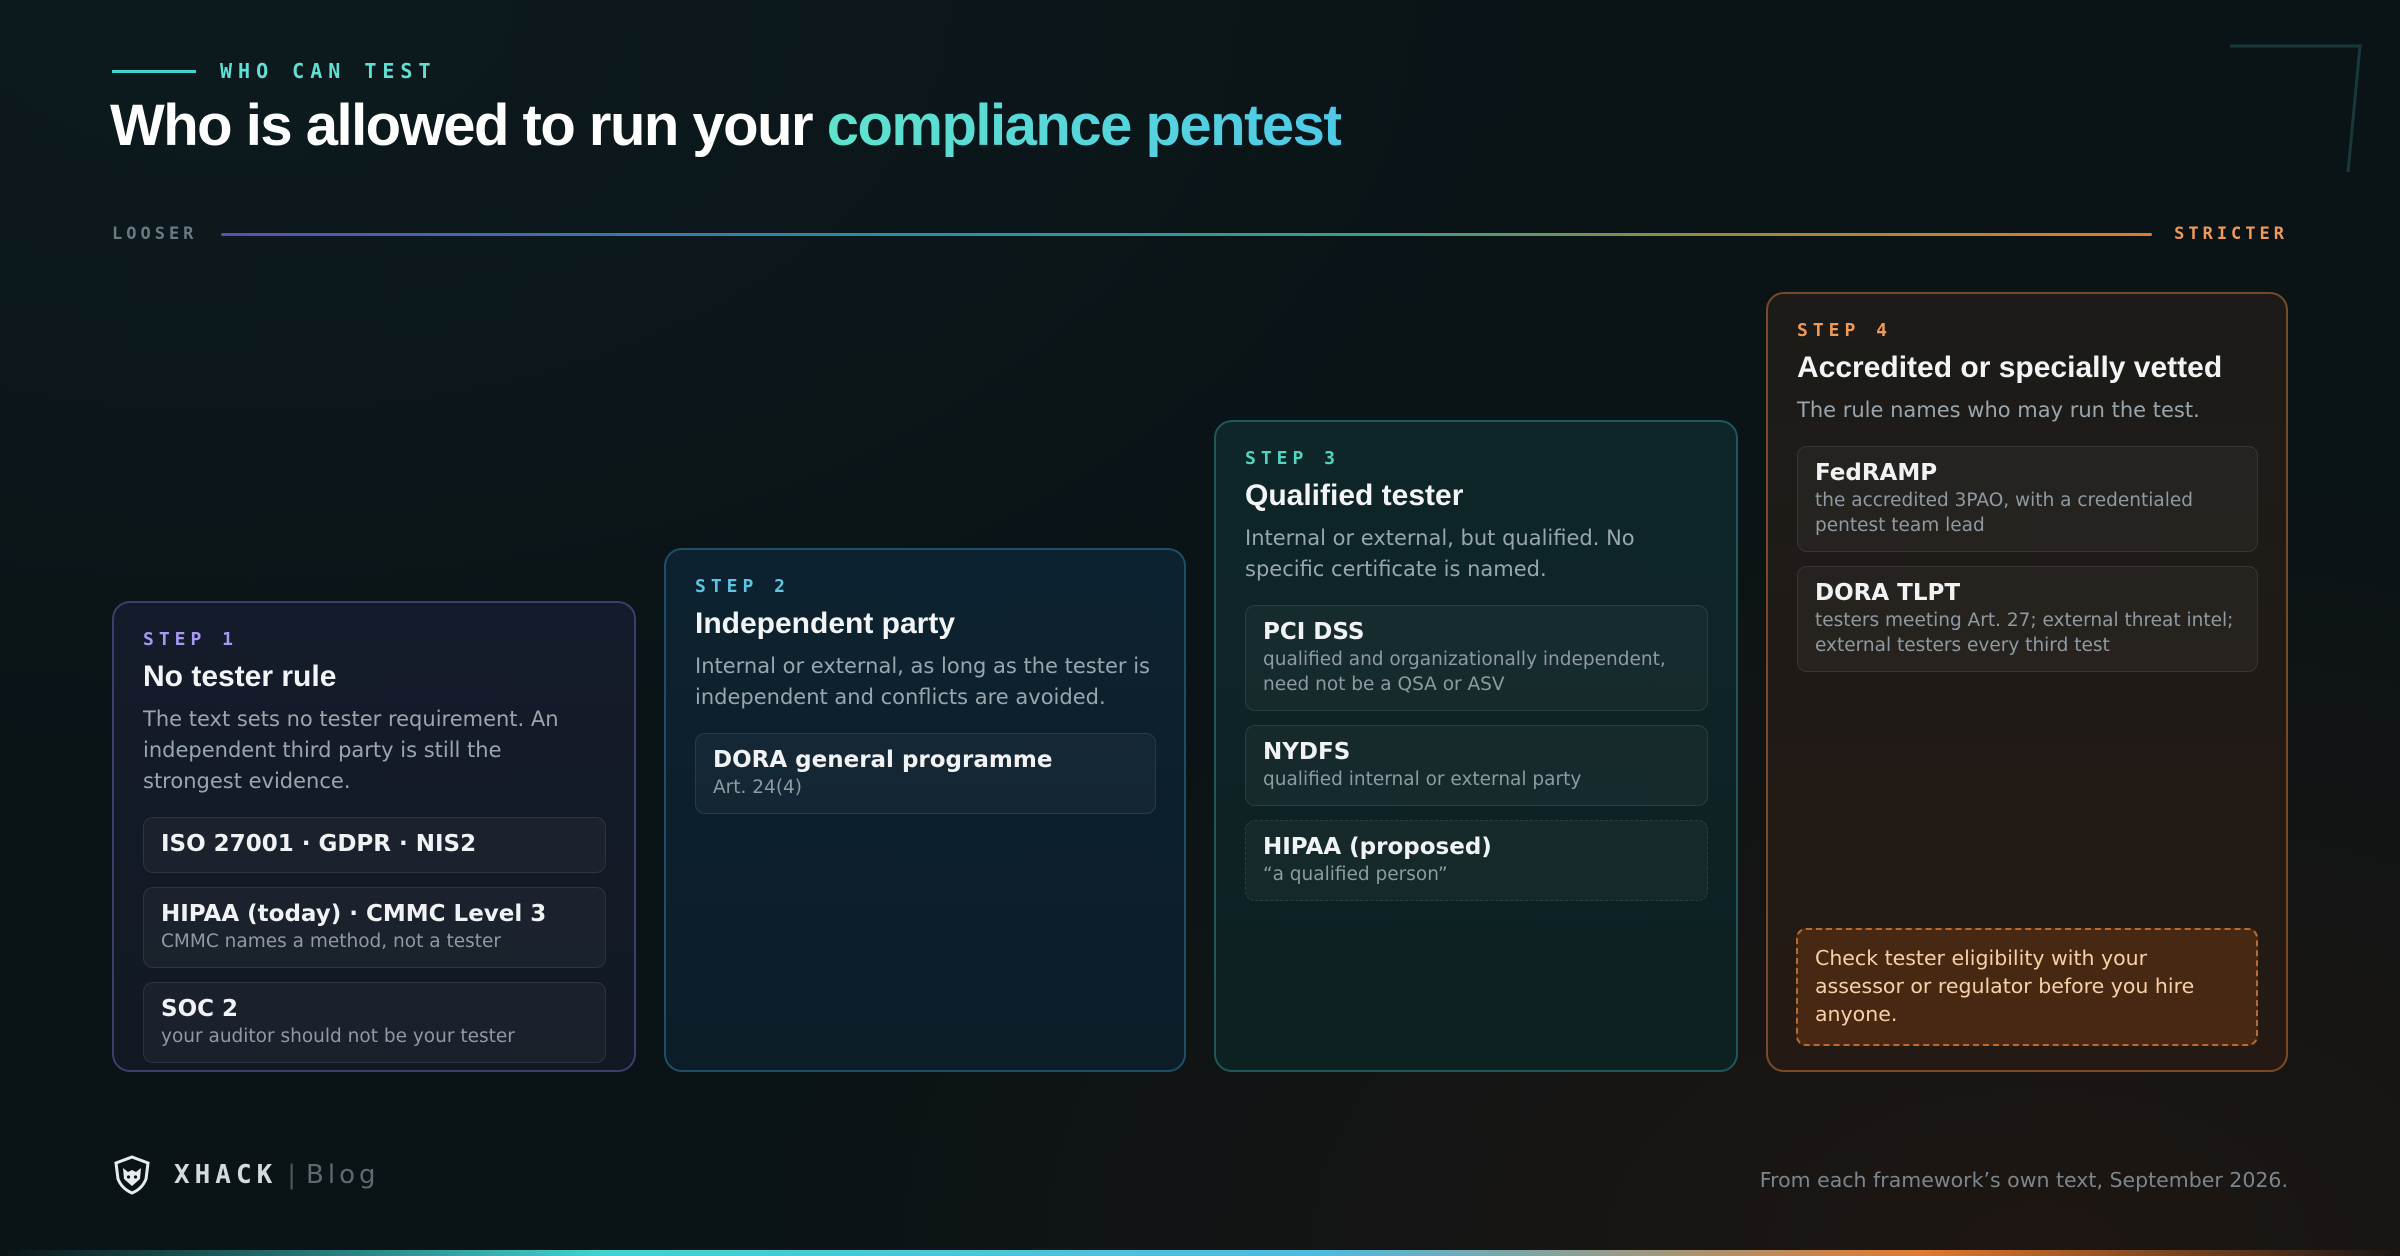  I want to click on title-plain: Who is allowed to run your, so click(468, 125).